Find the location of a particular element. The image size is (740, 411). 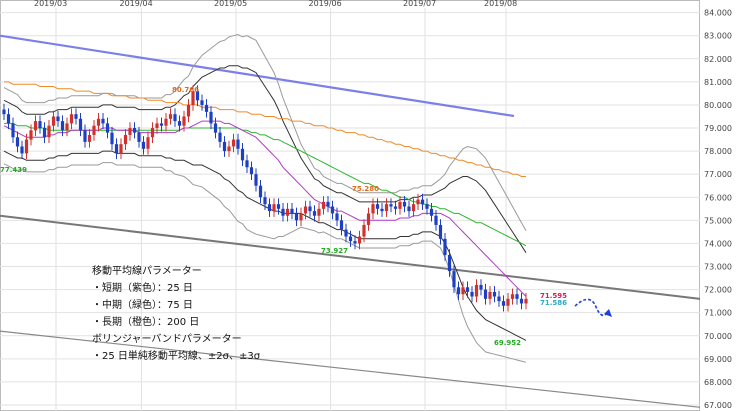

y-tick-label: 83.000 is located at coordinates (718, 36).